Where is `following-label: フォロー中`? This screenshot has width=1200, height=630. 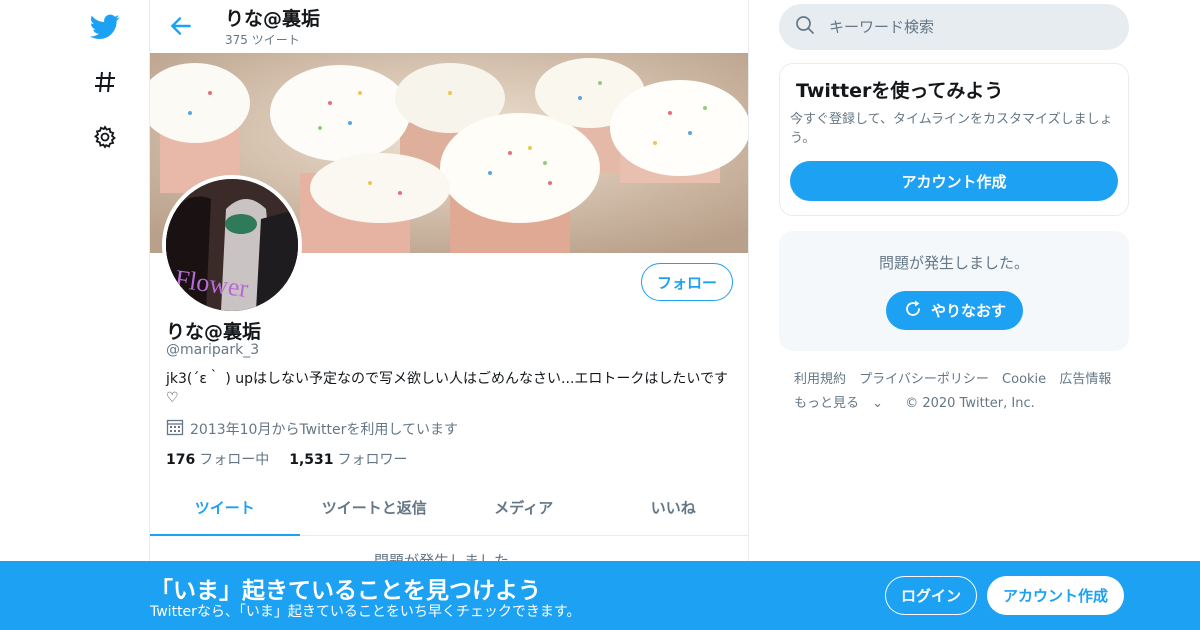 following-label: フォロー中 is located at coordinates (234, 460).